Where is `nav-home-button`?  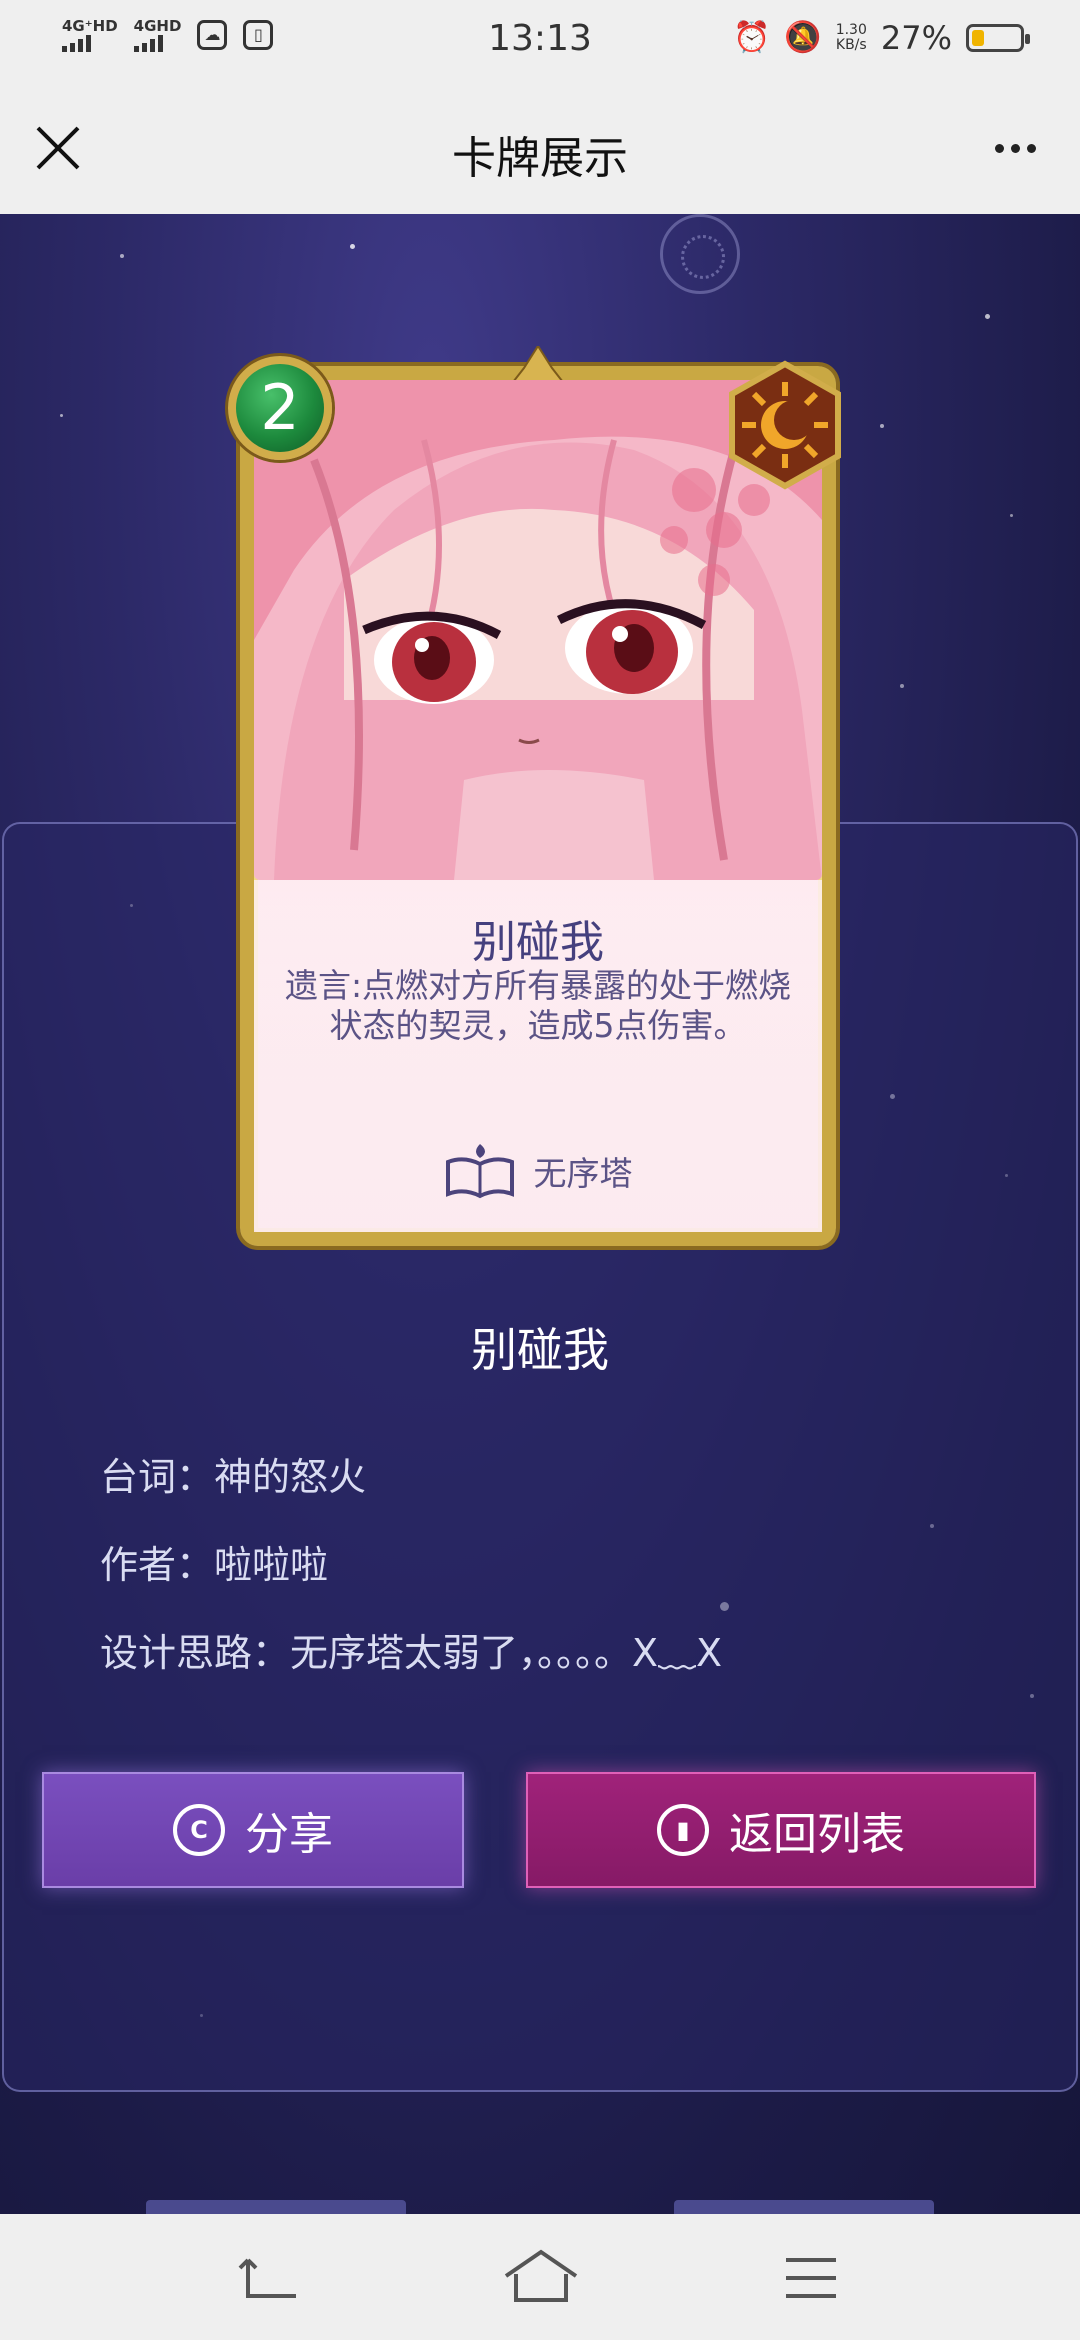 nav-home-button is located at coordinates (541, 2278).